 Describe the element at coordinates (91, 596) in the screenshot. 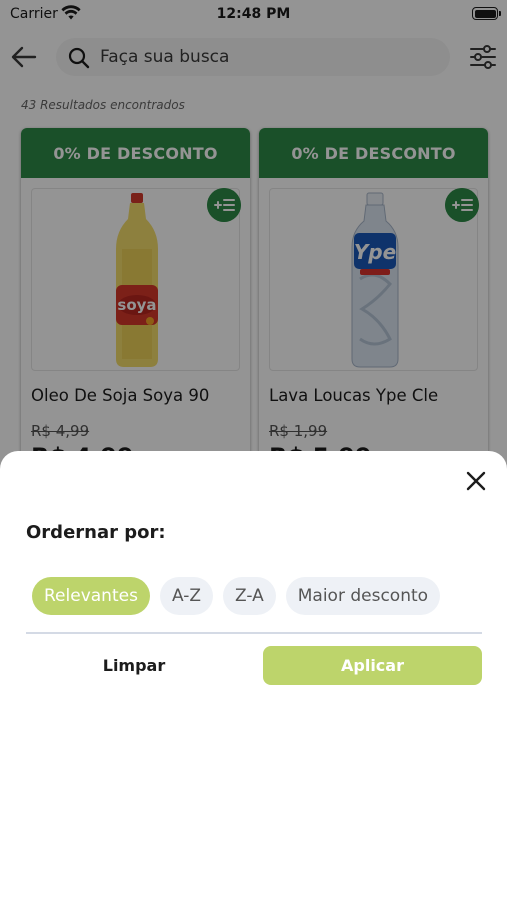

I see `sort-option-relevantes: Relevantes` at that location.